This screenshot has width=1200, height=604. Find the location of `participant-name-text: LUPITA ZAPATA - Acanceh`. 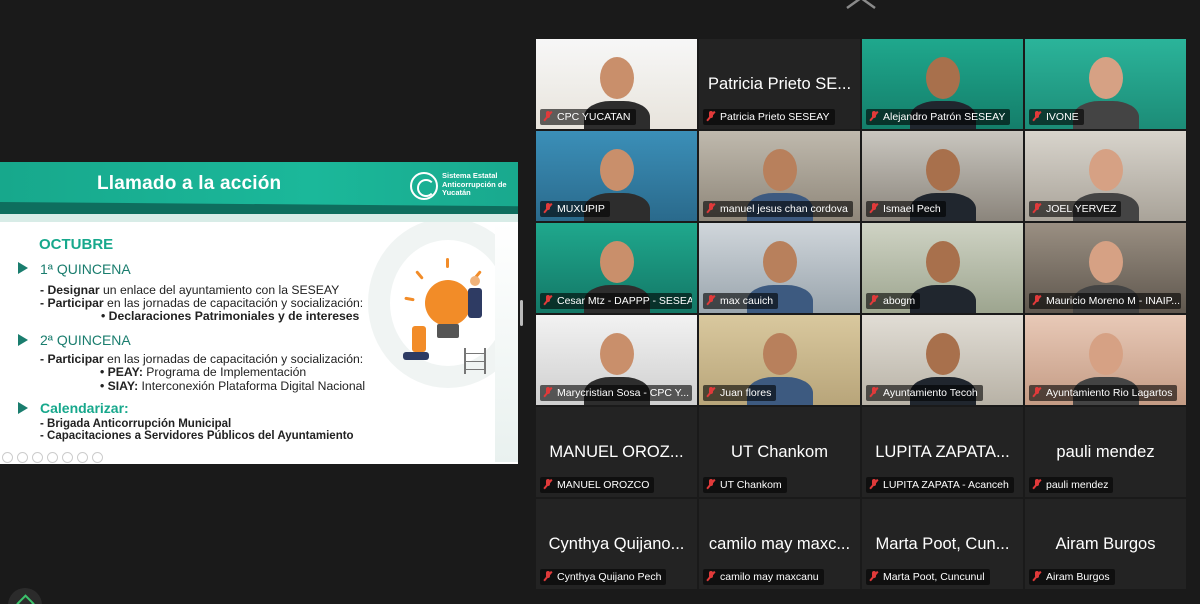

participant-name-text: LUPITA ZAPATA - Acanceh is located at coordinates (946, 485).